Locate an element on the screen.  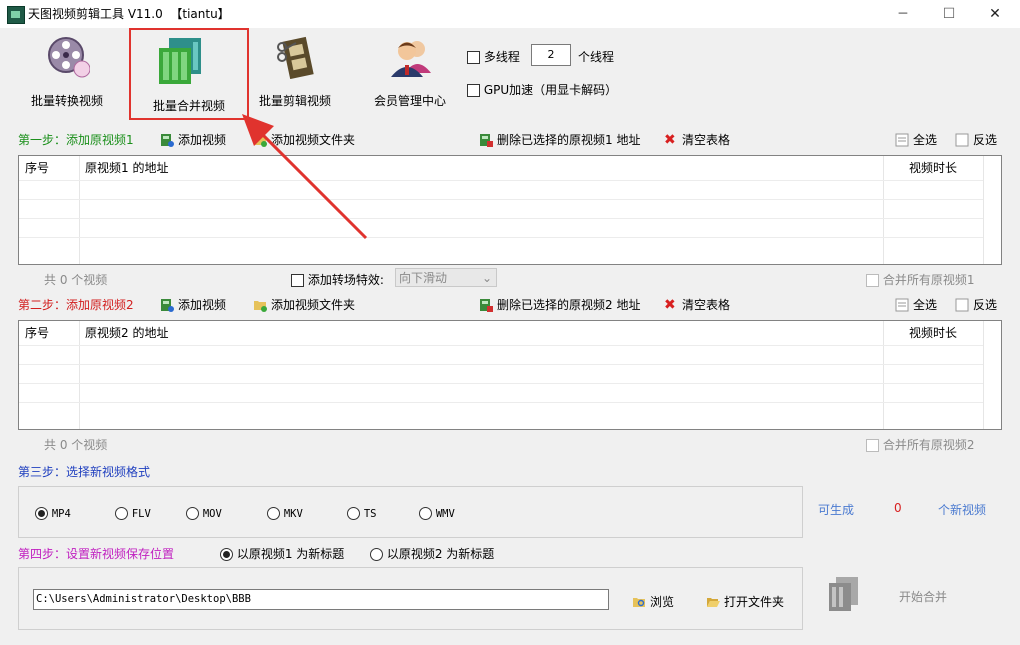
step1-clear-table-label: 清空表格 is located at coordinates (706, 140).